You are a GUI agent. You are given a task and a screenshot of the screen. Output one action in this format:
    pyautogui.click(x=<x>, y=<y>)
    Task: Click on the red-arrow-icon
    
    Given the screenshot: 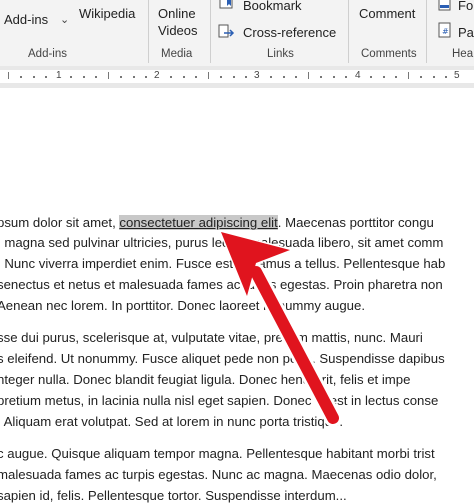 What is the action you would take?
    pyautogui.click(x=280, y=328)
    